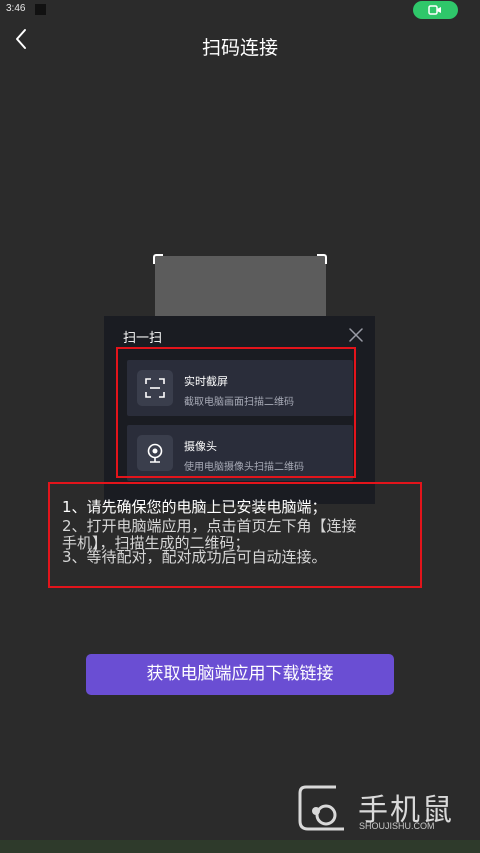 The height and width of the screenshot is (853, 480). What do you see at coordinates (194, 507) in the screenshot?
I see `instruction-line: 1、请先确保您的电脑上已安装电脑端；` at bounding box center [194, 507].